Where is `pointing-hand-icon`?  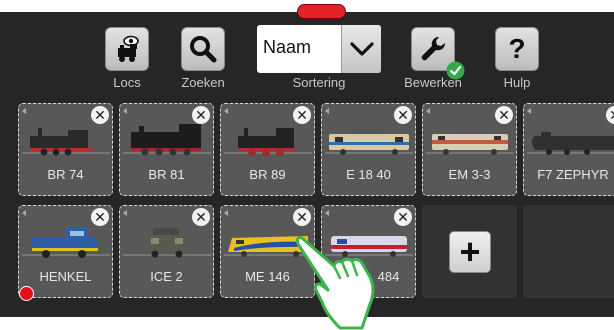 pointing-hand-icon is located at coordinates (335, 283).